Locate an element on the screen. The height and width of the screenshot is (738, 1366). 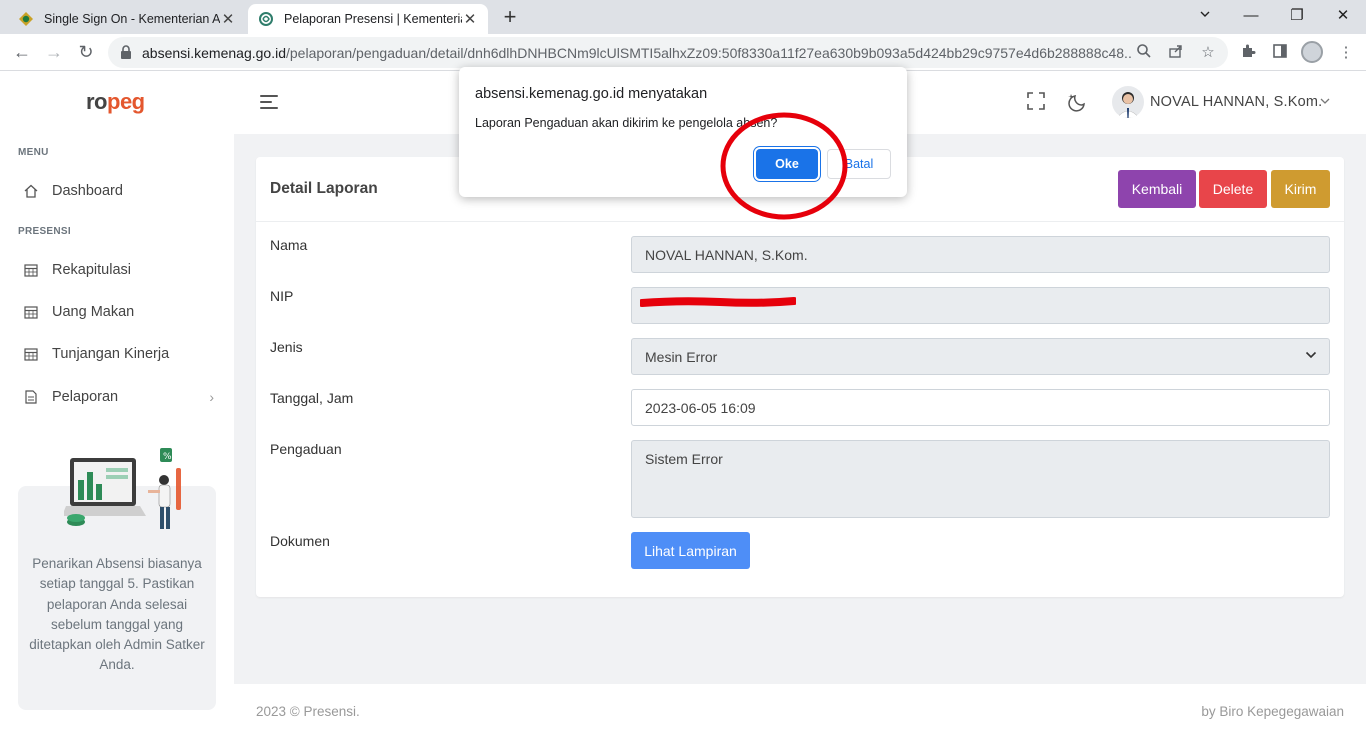
extensions-icon is located at coordinates (1248, 53).